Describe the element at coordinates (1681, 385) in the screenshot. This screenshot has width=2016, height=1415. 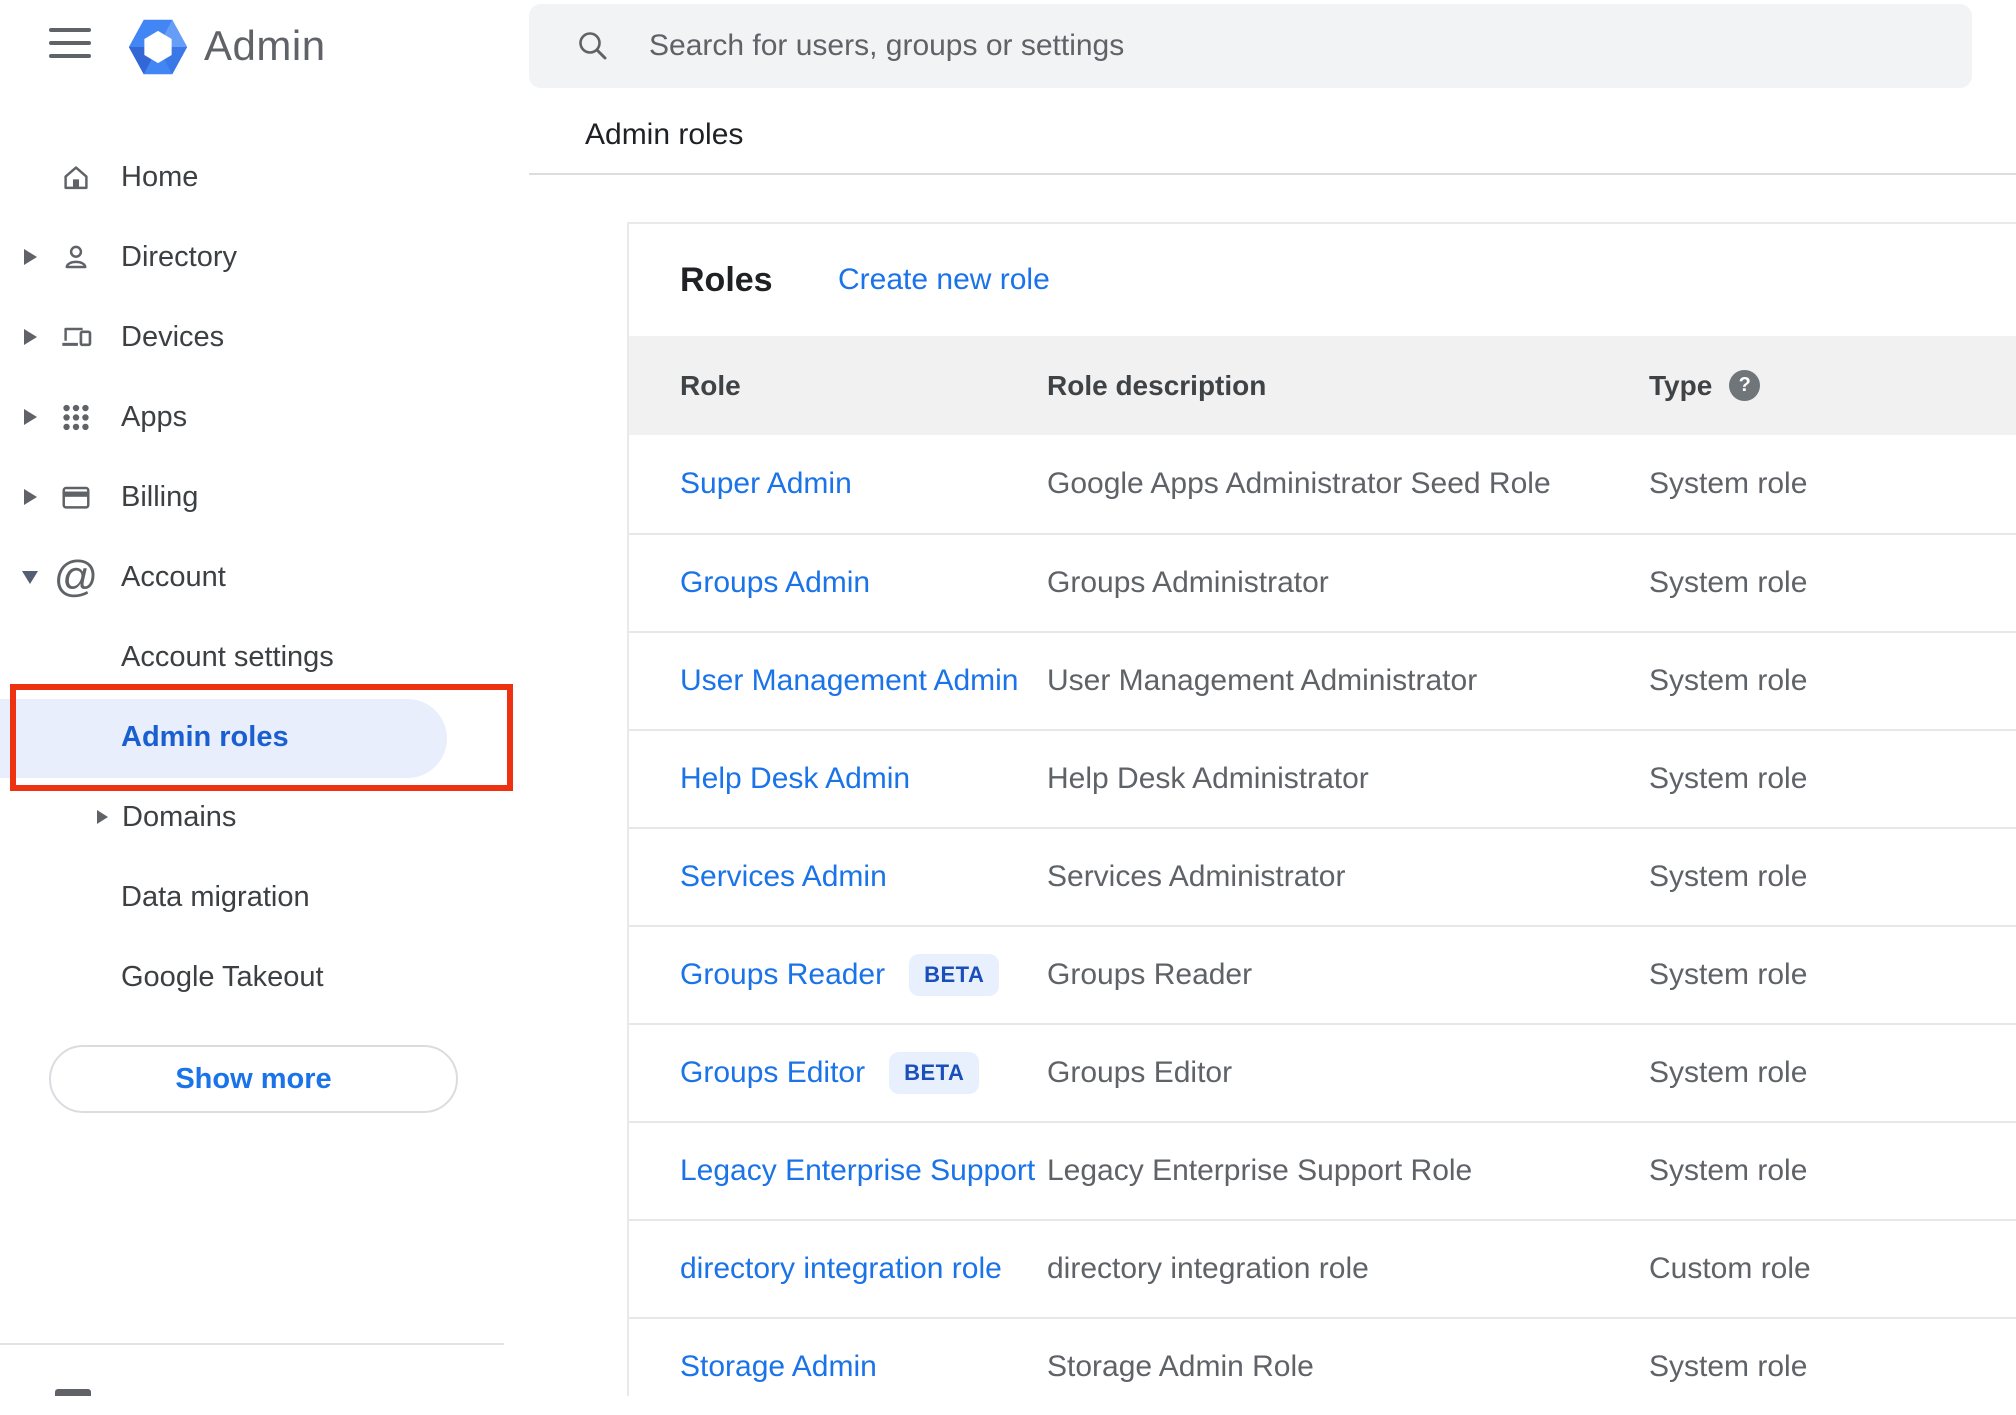
I see `column-header-type: Type` at that location.